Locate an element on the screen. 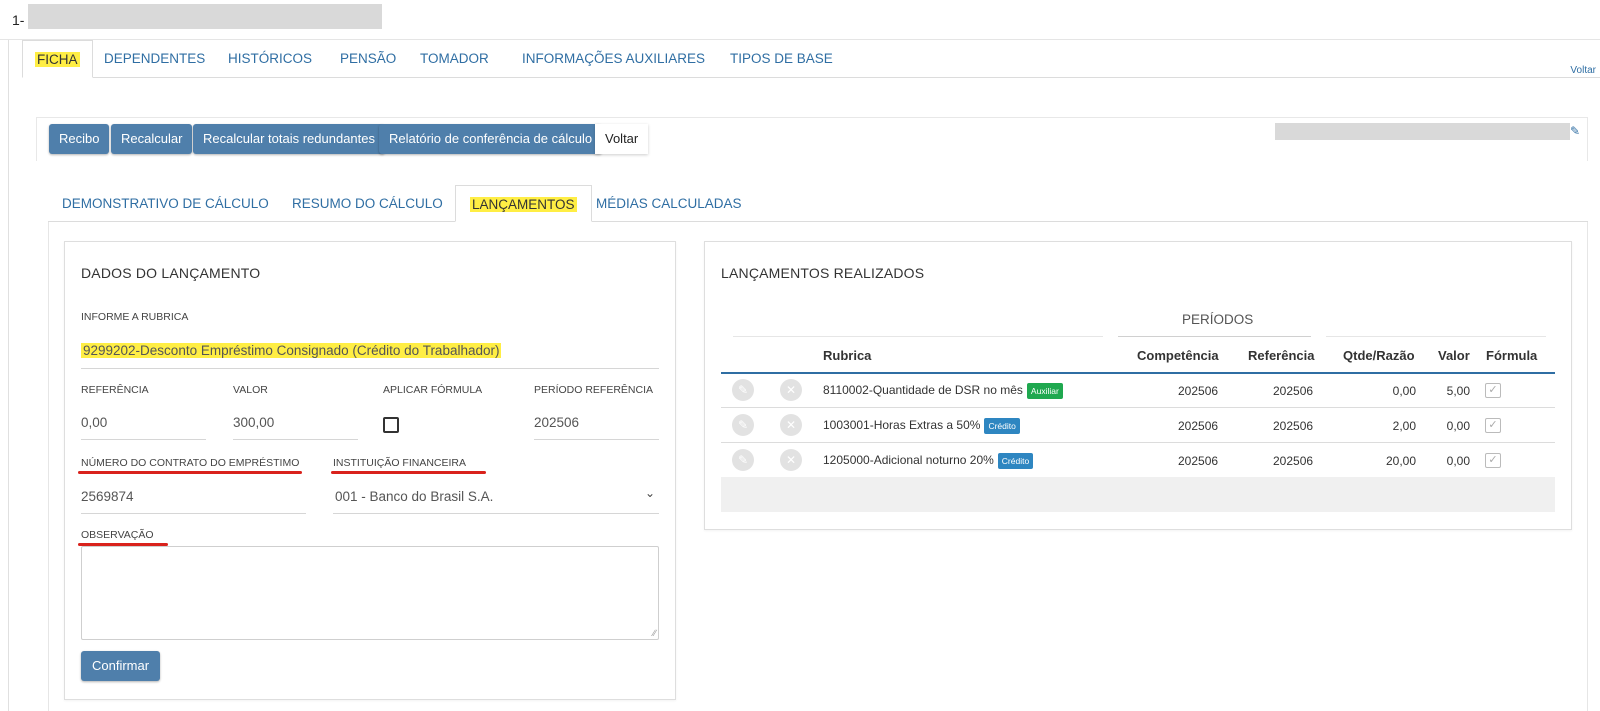  voltar-link: Voltar is located at coordinates (1583, 70).